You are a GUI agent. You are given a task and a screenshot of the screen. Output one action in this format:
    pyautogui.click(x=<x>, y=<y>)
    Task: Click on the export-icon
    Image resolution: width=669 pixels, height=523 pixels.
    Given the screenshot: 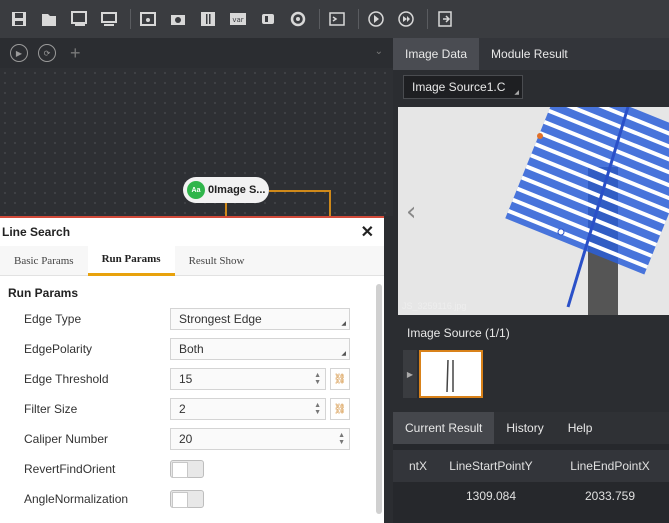 What is the action you would take?
    pyautogui.click(x=445, y=19)
    